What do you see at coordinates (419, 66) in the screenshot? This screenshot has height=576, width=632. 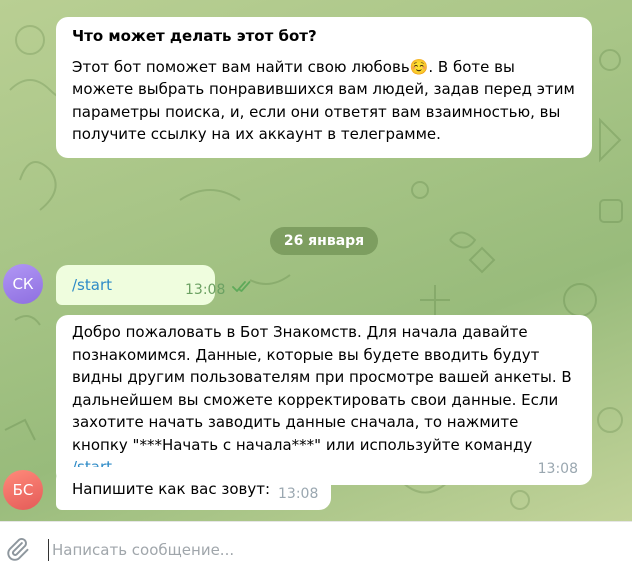 I see `smiling-face-emoji: ☺️` at bounding box center [419, 66].